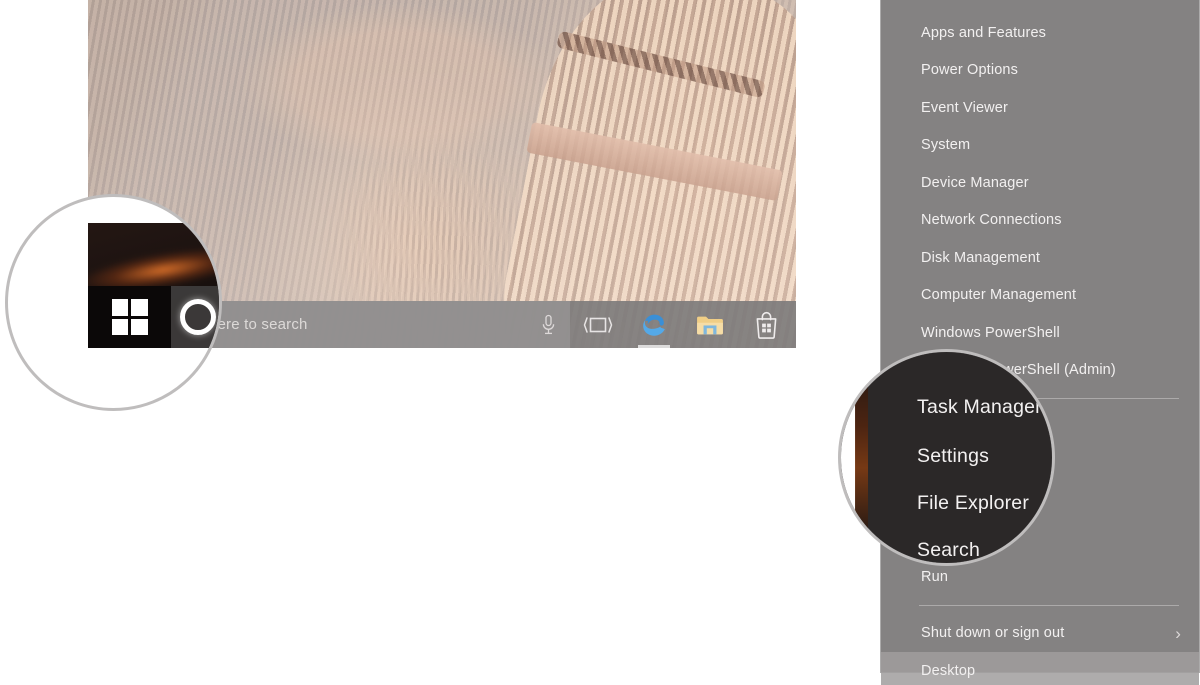 The width and height of the screenshot is (1200, 685). I want to click on microsoft-edge-button, so click(654, 324).